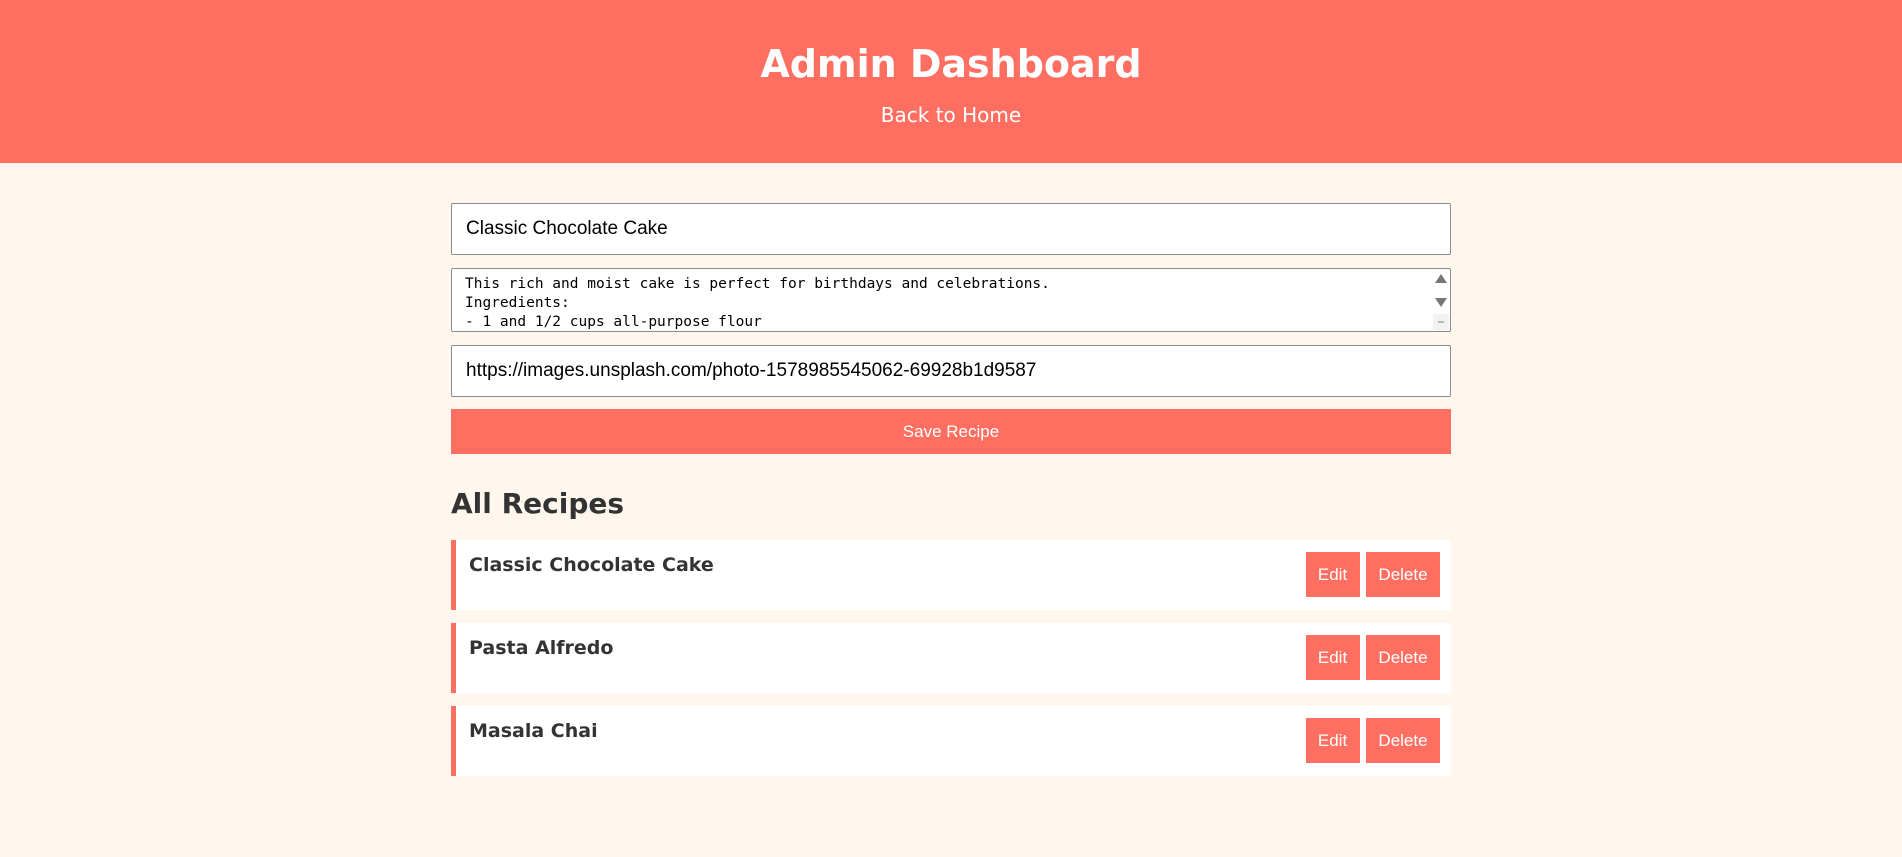 The image size is (1902, 857). I want to click on recipe-image-url-input, so click(951, 371).